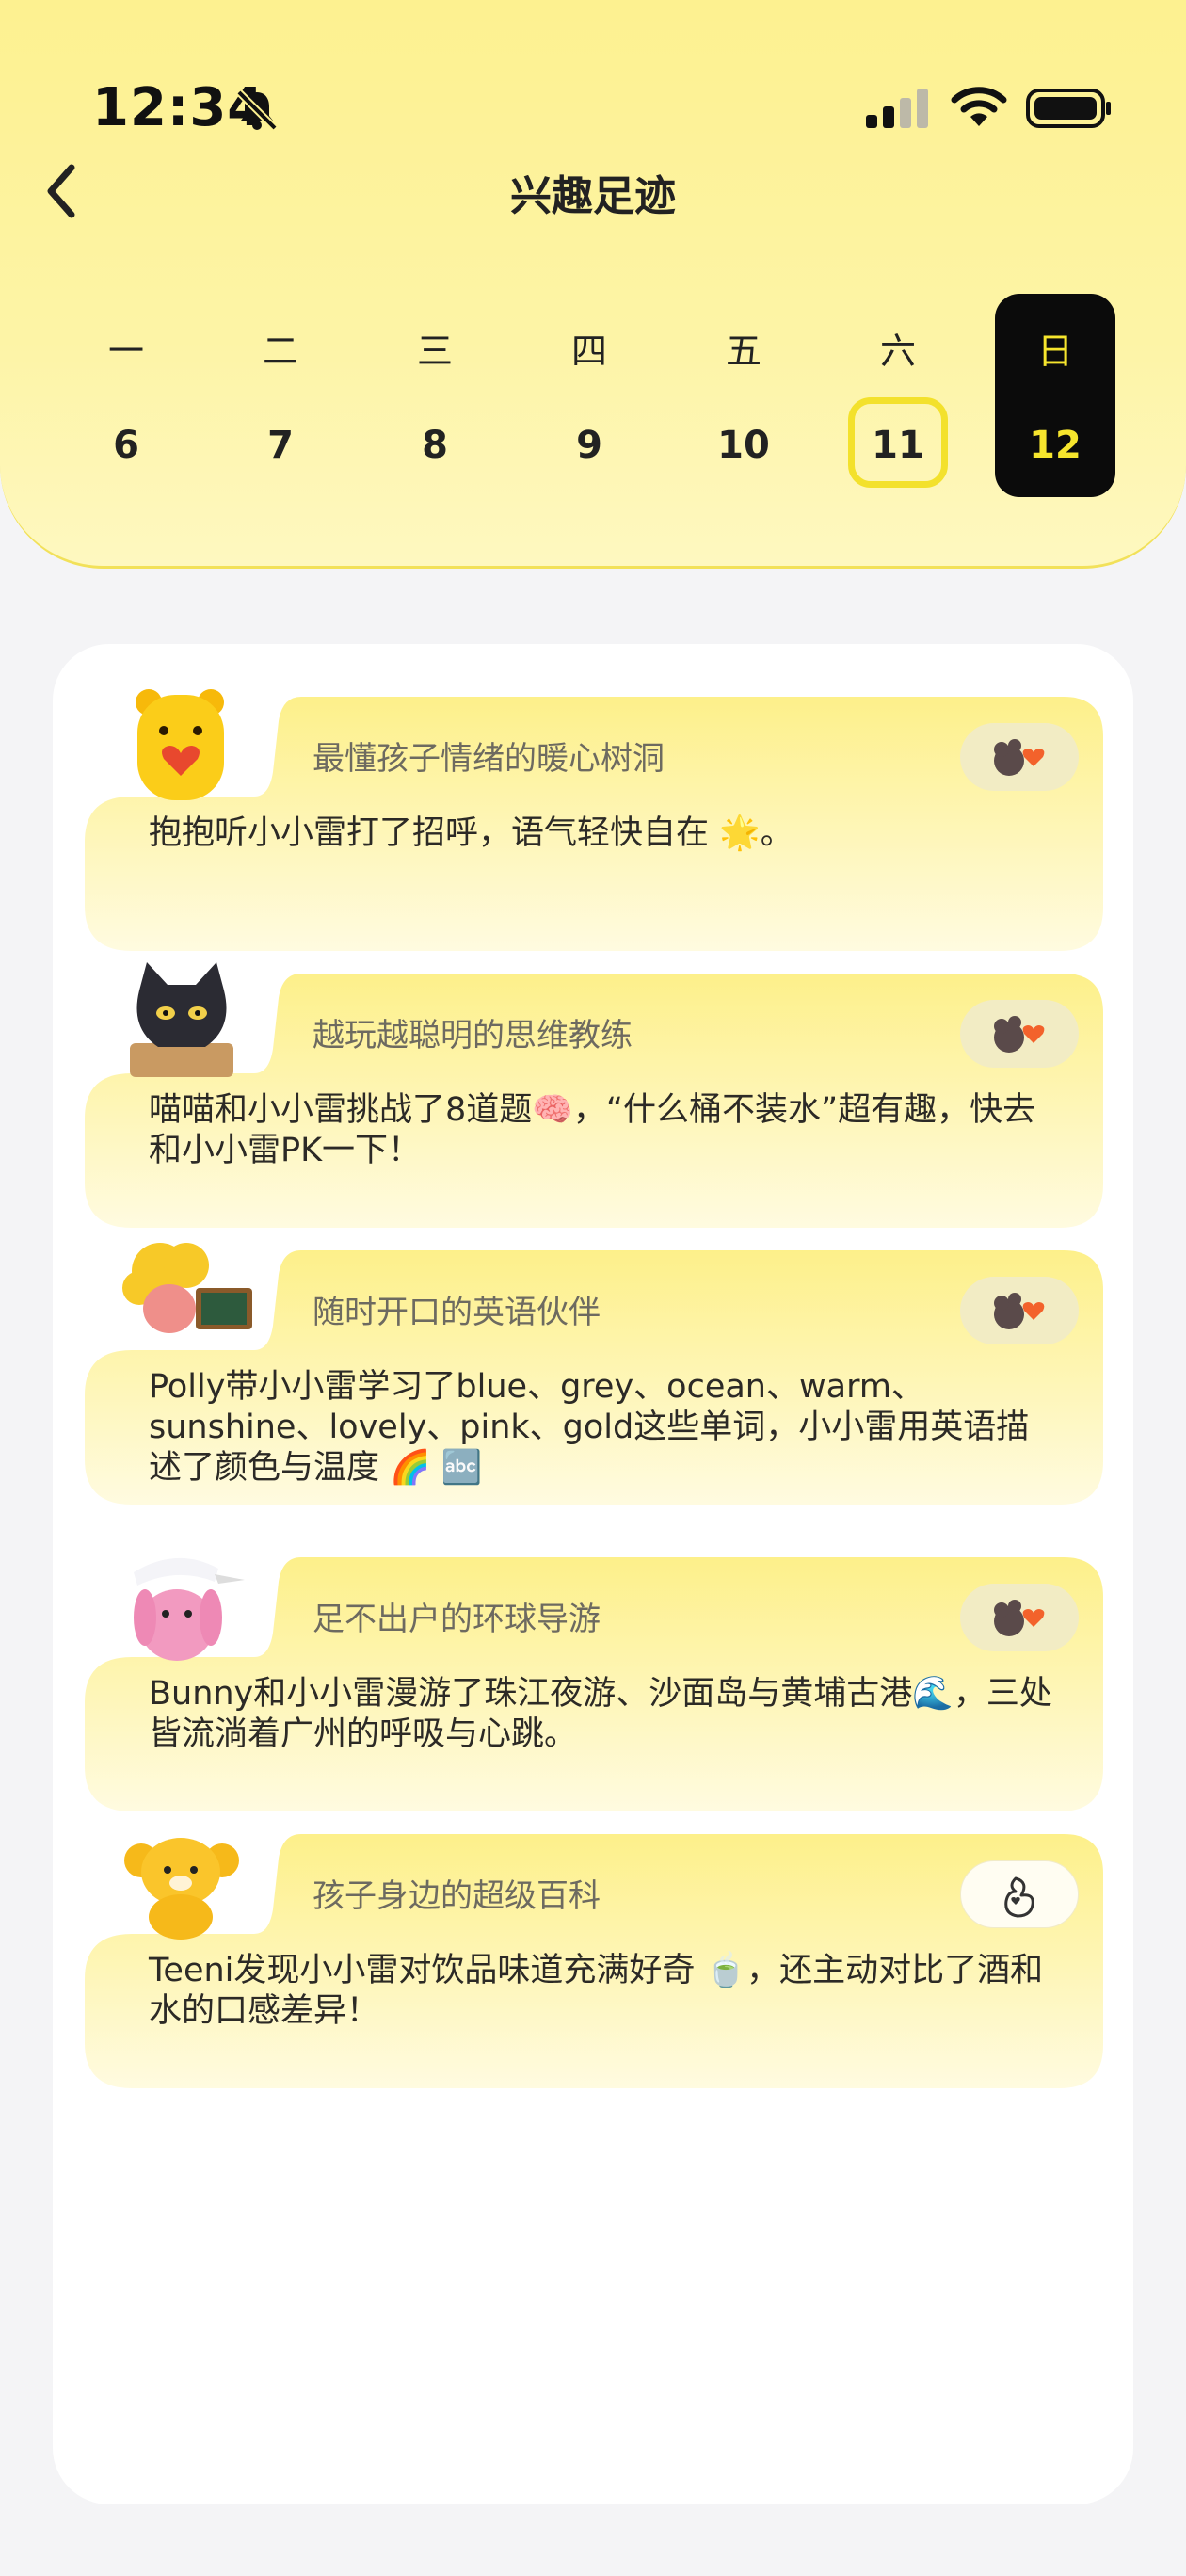  What do you see at coordinates (1055, 445) in the screenshot?
I see `date-label: 12` at bounding box center [1055, 445].